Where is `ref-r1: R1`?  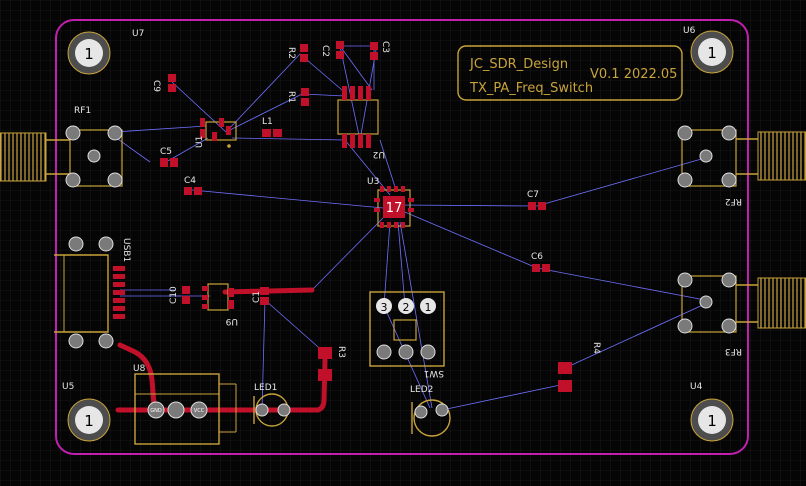
ref-r1: R1 is located at coordinates (291, 97).